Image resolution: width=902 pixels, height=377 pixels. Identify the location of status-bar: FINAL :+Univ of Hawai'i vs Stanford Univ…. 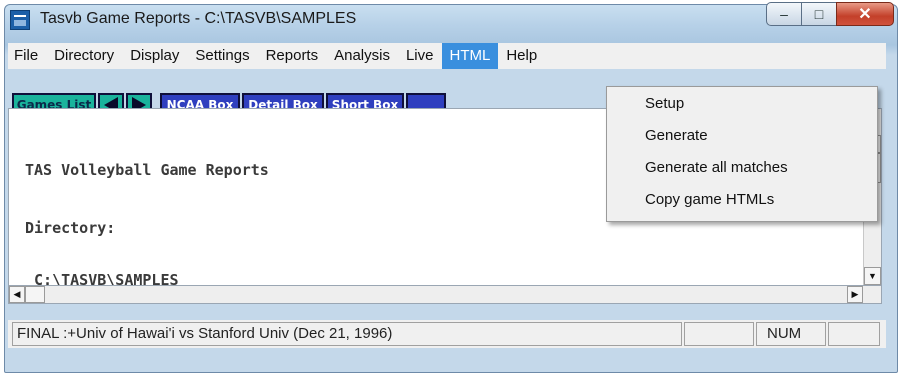
(447, 334).